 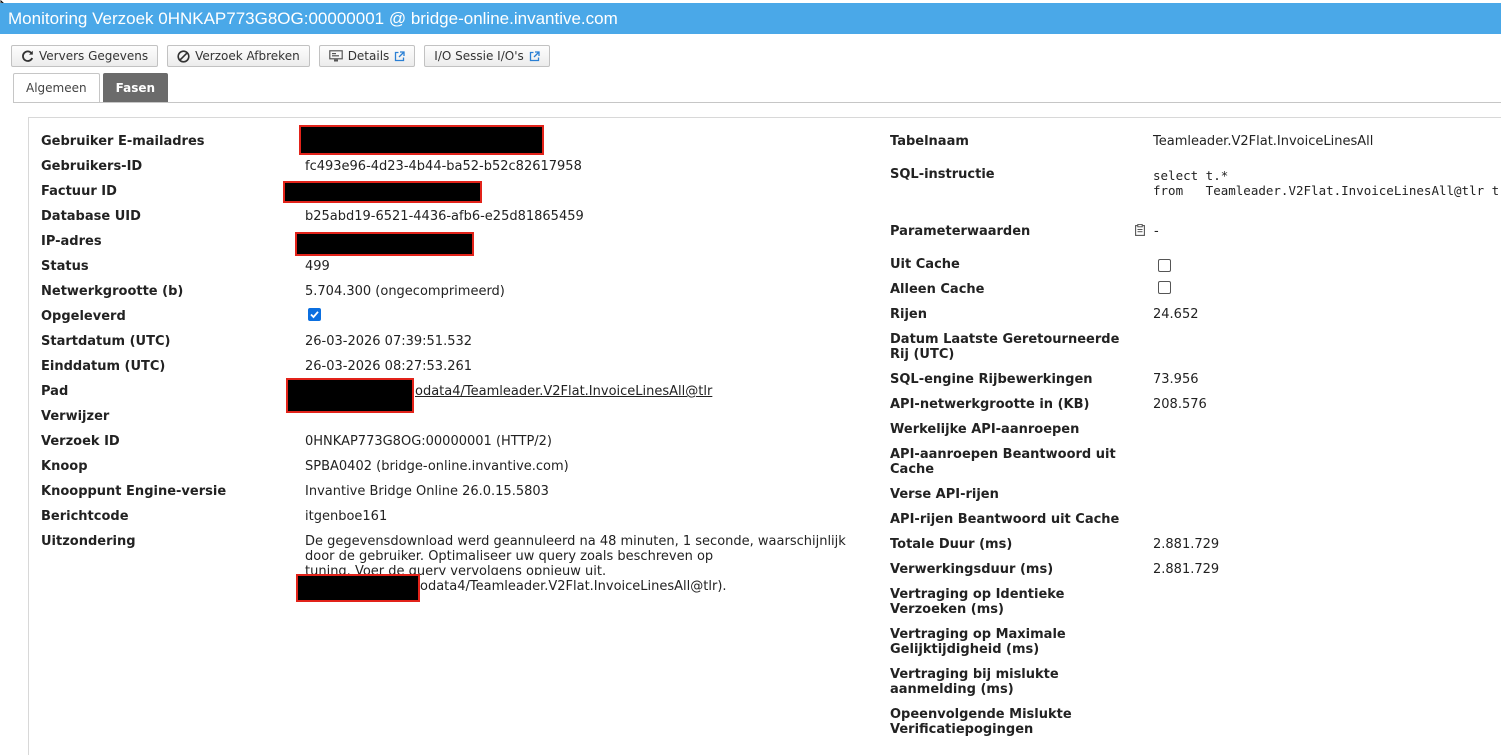 I want to click on details-button-label: Details, so click(x=368, y=56).